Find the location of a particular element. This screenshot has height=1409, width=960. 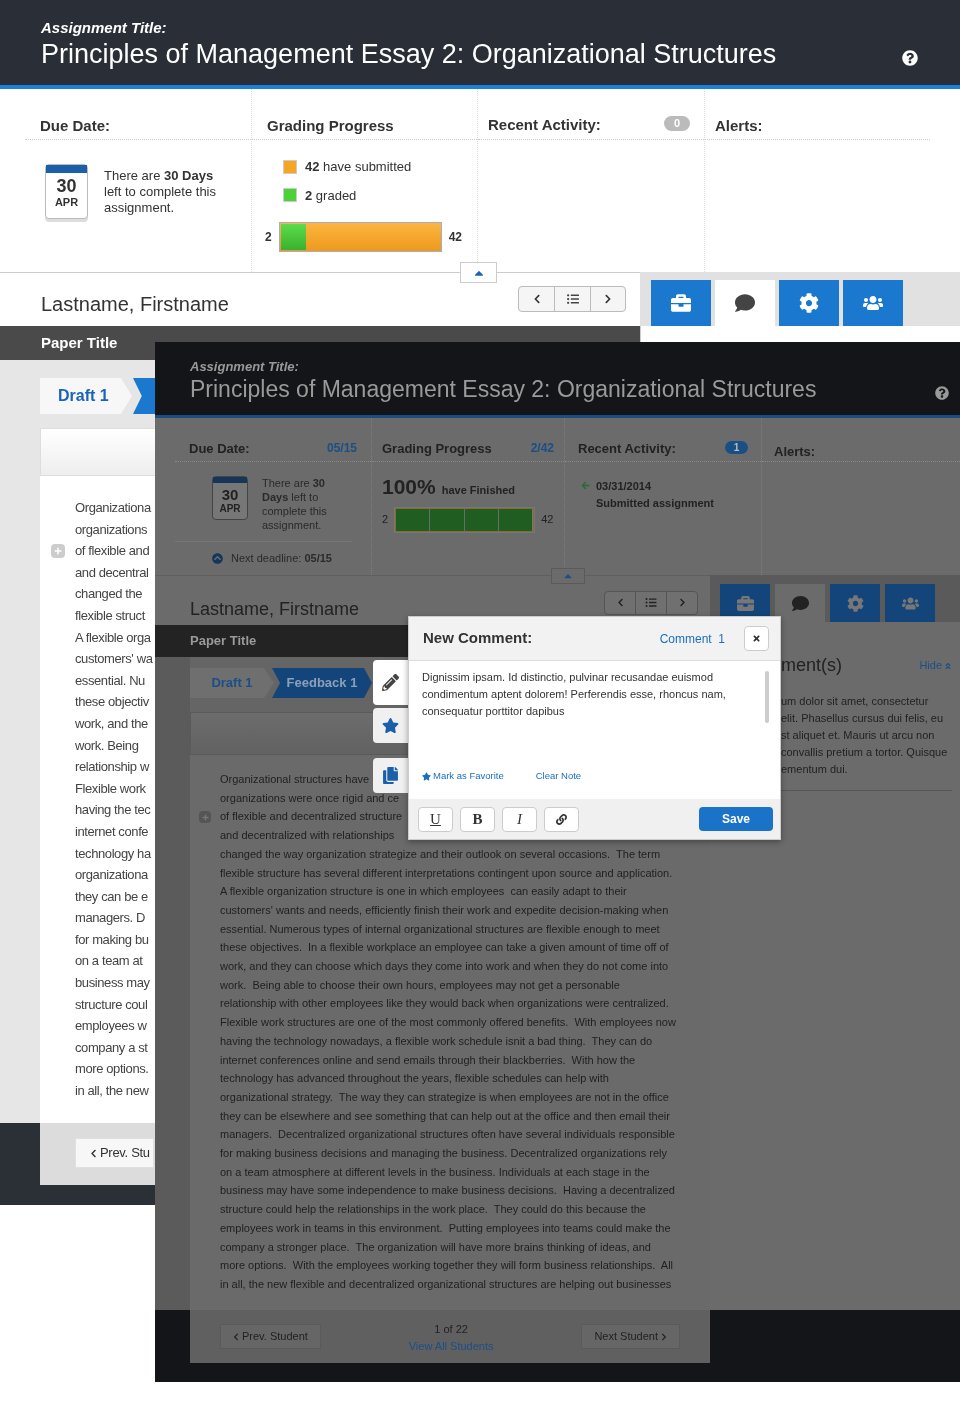

count-badge: 0 is located at coordinates (677, 123).